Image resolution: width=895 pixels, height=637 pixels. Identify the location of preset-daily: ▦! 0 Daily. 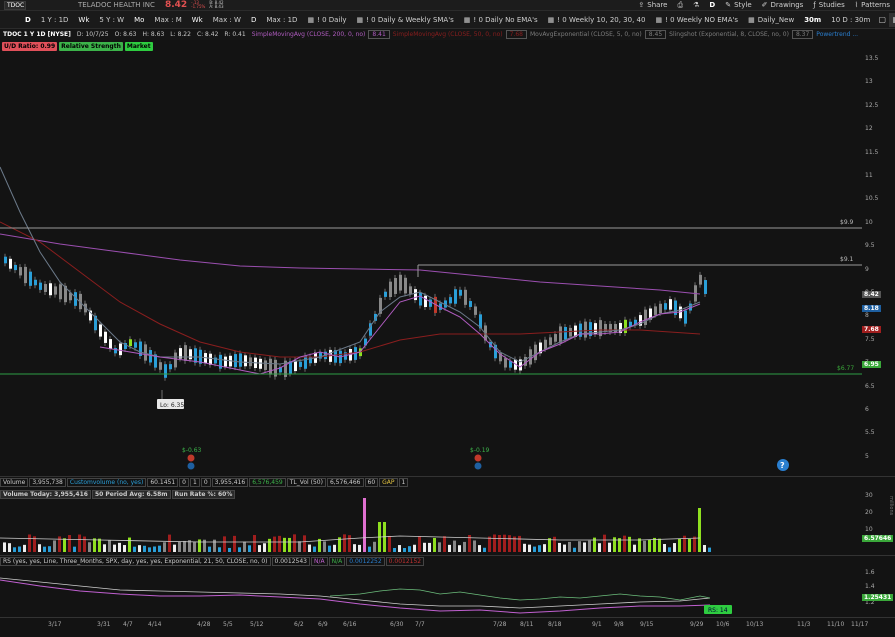
(326, 20).